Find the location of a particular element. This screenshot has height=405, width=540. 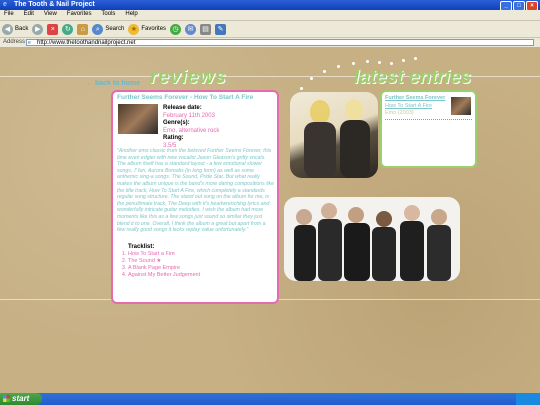

taskbar: start is located at coordinates (270, 399).